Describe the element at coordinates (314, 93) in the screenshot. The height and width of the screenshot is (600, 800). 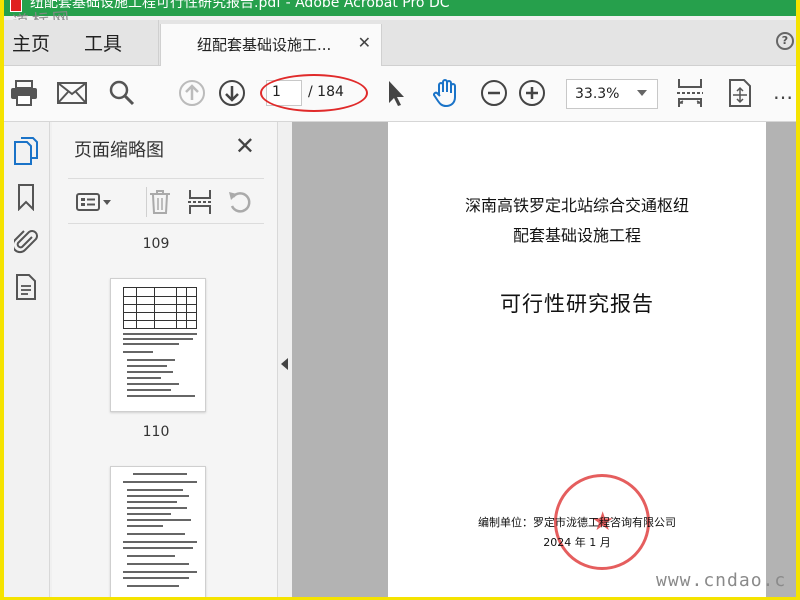
I see `annotation-ellipse` at that location.